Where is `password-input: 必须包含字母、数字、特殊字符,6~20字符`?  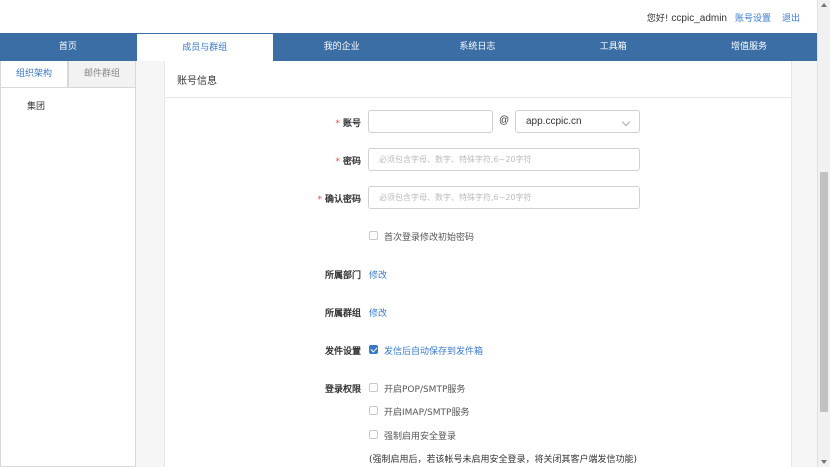
password-input: 必须包含字母、数字、特殊字符,6~20字符 is located at coordinates (504, 159).